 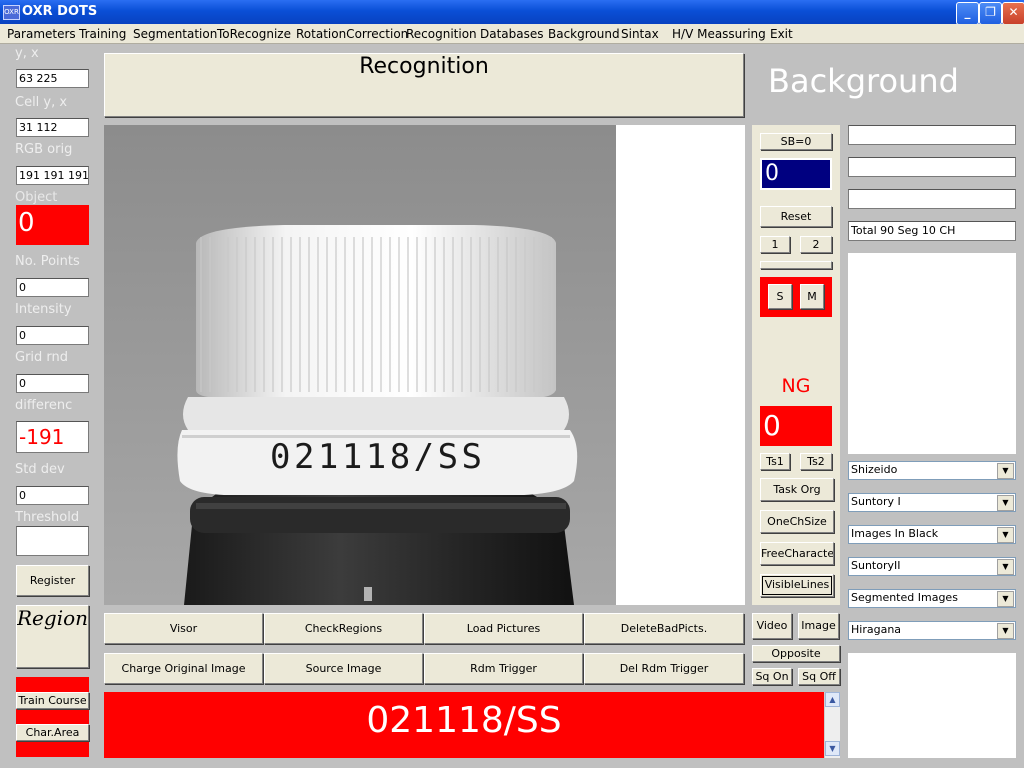 What do you see at coordinates (52, 383) in the screenshot?
I see `grid-field: 0` at bounding box center [52, 383].